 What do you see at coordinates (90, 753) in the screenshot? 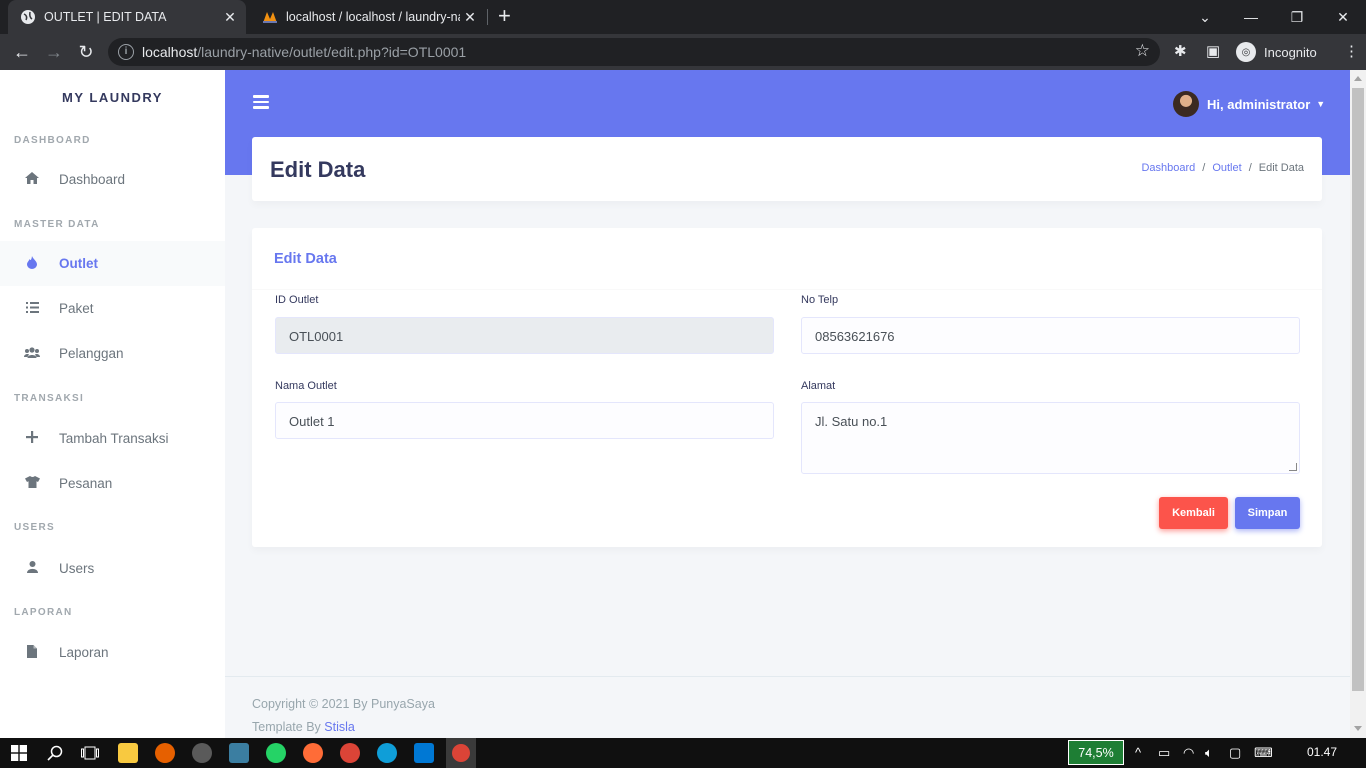
I see `task-view-icon` at bounding box center [90, 753].